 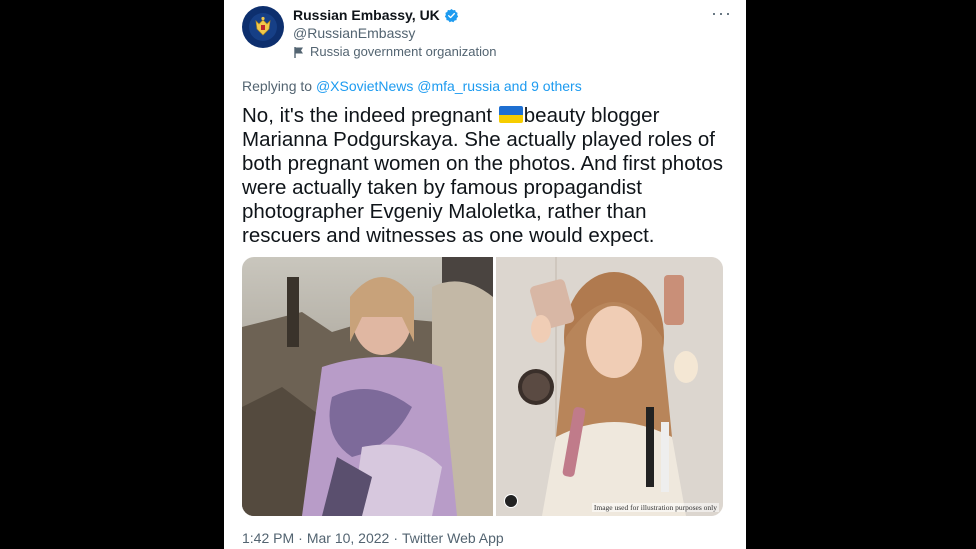 What do you see at coordinates (511, 501) in the screenshot?
I see `alt-badge-icon` at bounding box center [511, 501].